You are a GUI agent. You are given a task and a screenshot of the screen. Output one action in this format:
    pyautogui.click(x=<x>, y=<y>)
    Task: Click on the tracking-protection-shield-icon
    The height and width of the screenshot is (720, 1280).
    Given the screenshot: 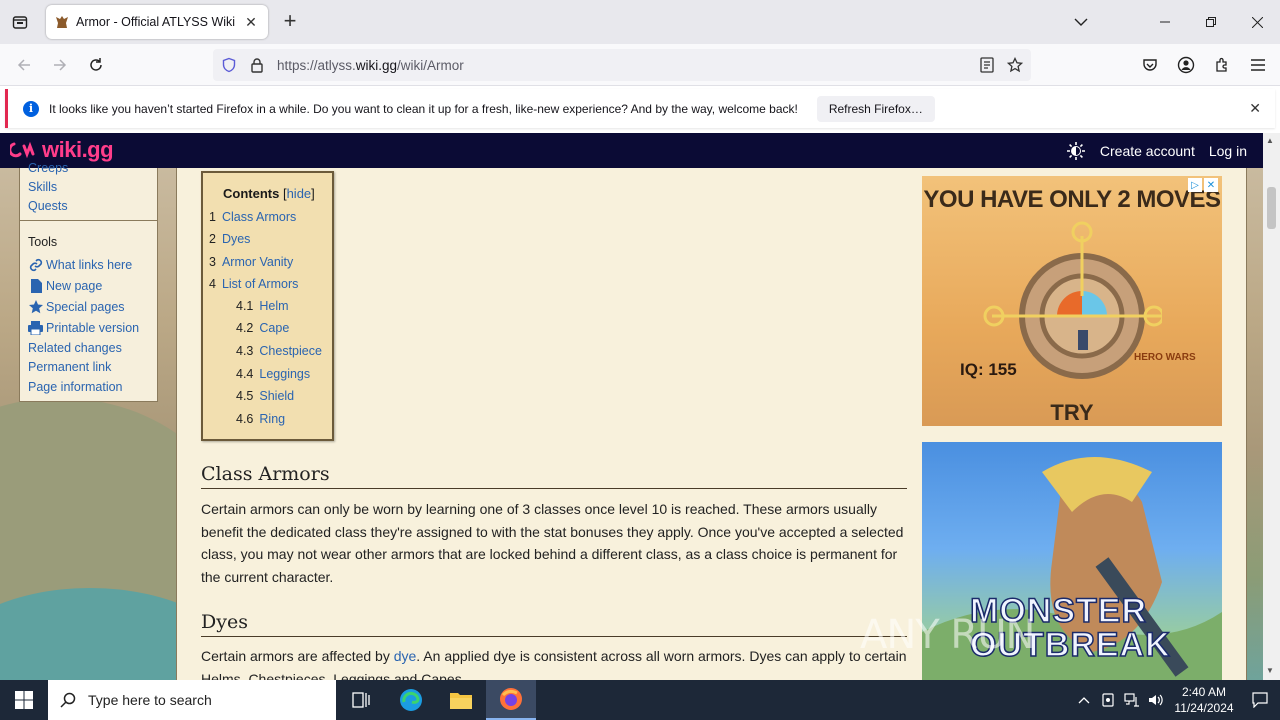 What is the action you would take?
    pyautogui.click(x=229, y=65)
    